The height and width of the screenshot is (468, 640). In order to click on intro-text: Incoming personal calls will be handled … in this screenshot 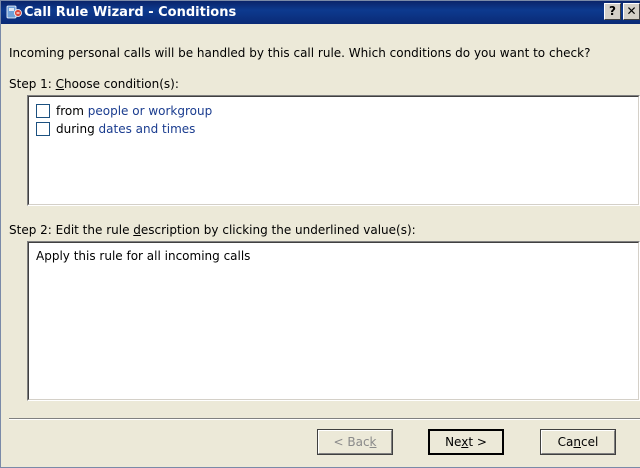, I will do `click(300, 53)`.